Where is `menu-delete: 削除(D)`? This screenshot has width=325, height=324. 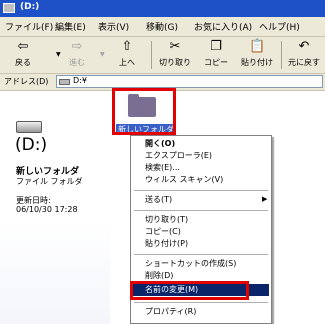 menu-delete: 削除(D) is located at coordinates (159, 275).